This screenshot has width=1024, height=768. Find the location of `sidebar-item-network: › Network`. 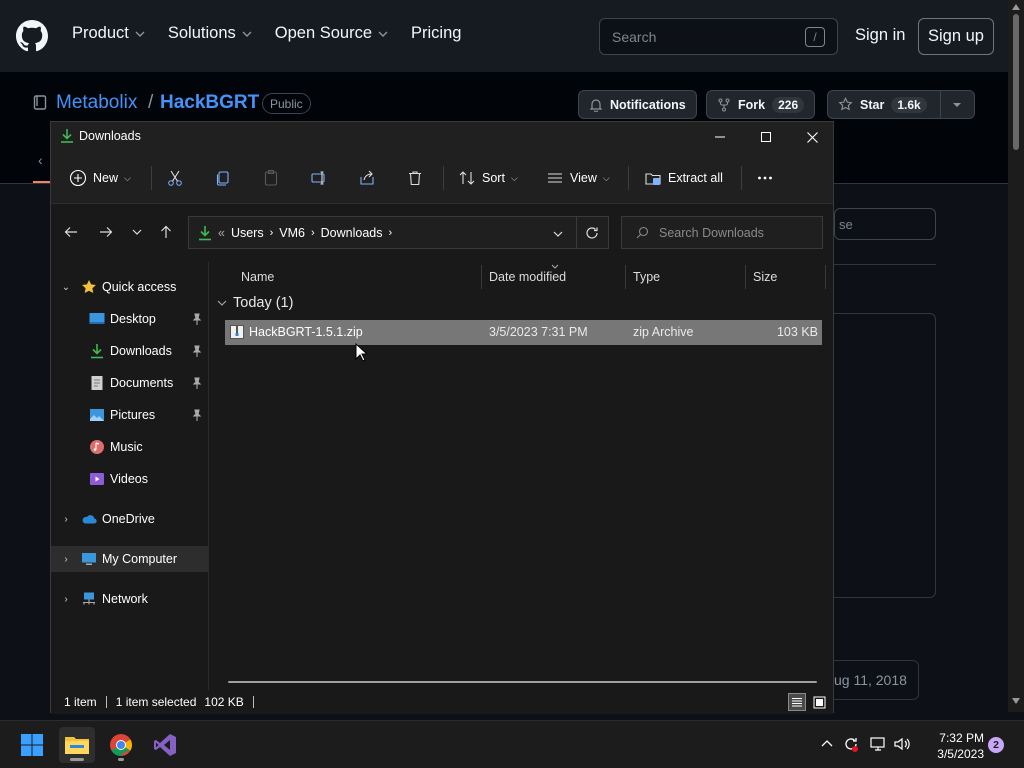

sidebar-item-network: › Network is located at coordinates (129, 599).